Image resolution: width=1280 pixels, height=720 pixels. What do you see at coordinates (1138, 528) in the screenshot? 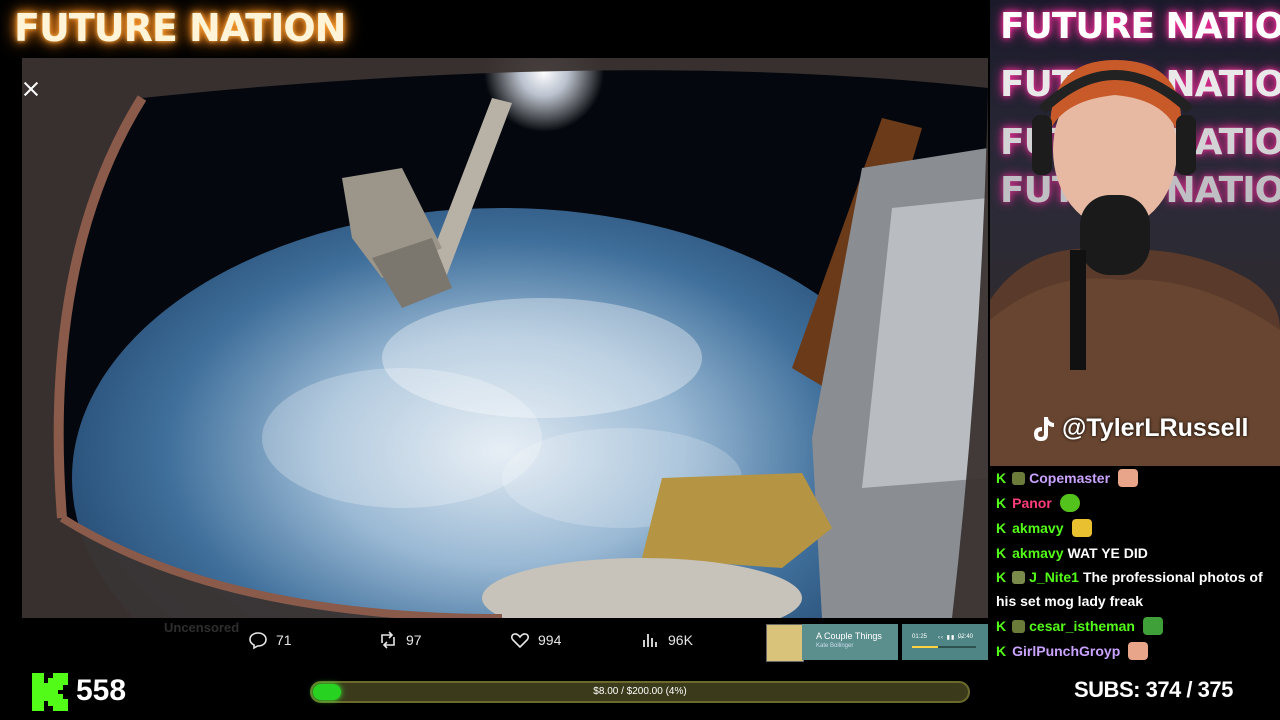
I see `chat-message: Kakmavy` at bounding box center [1138, 528].